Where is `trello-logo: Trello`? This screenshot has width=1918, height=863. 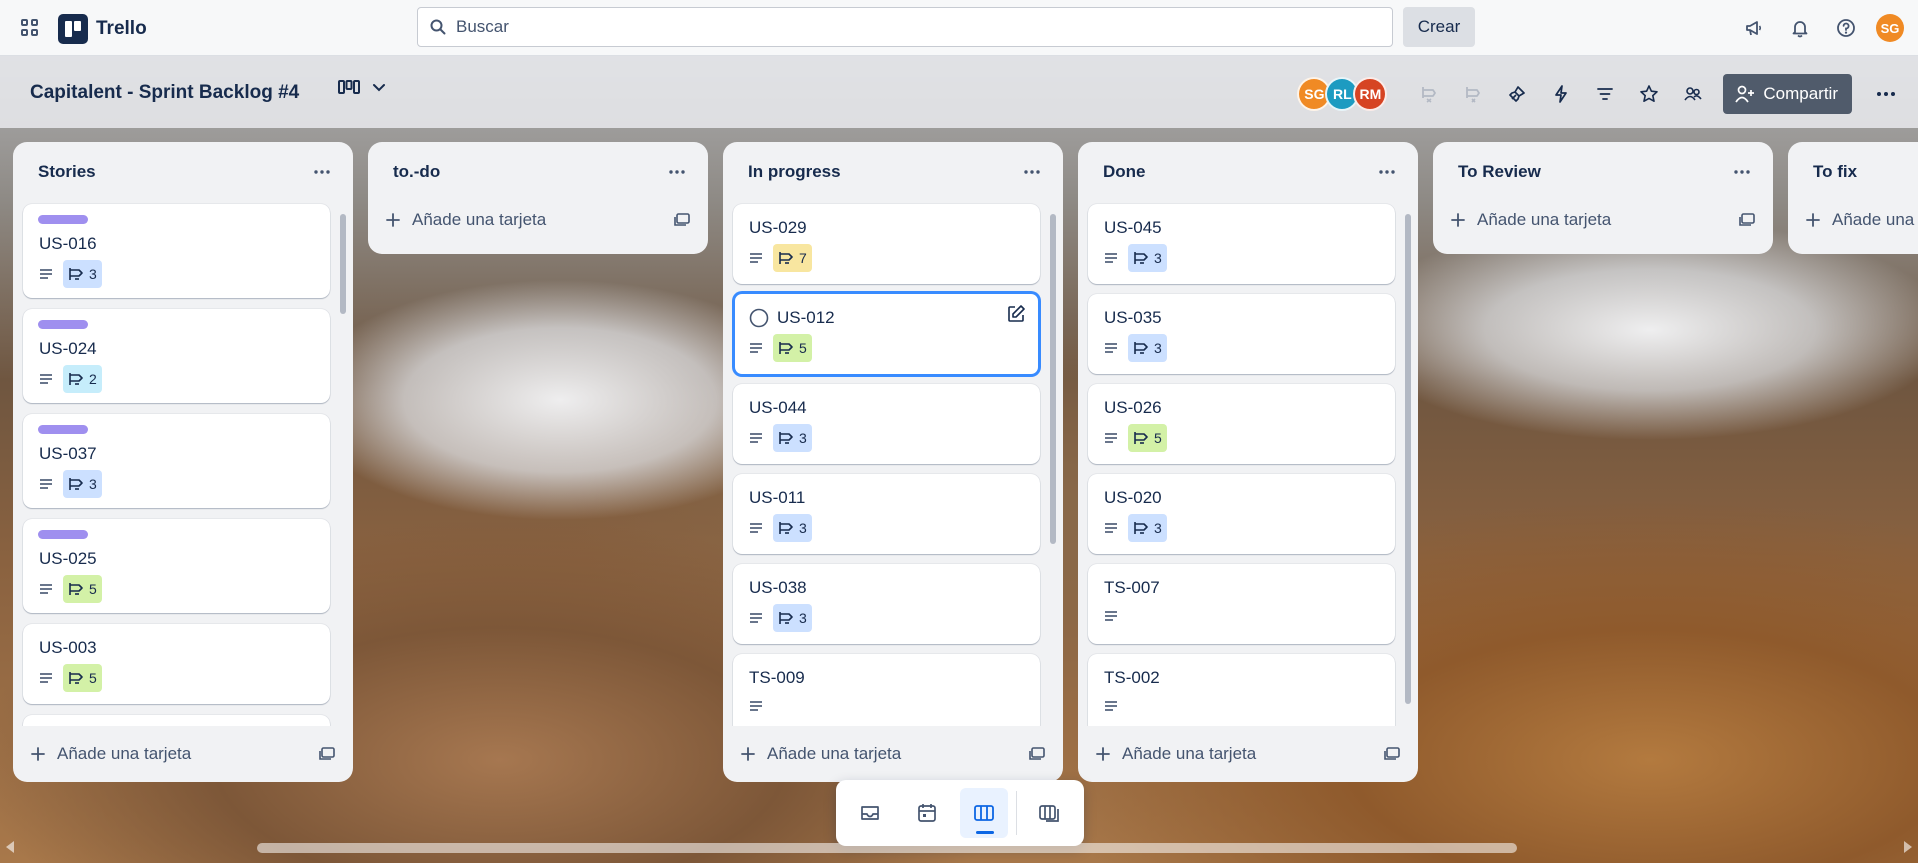 trello-logo: Trello is located at coordinates (102, 29).